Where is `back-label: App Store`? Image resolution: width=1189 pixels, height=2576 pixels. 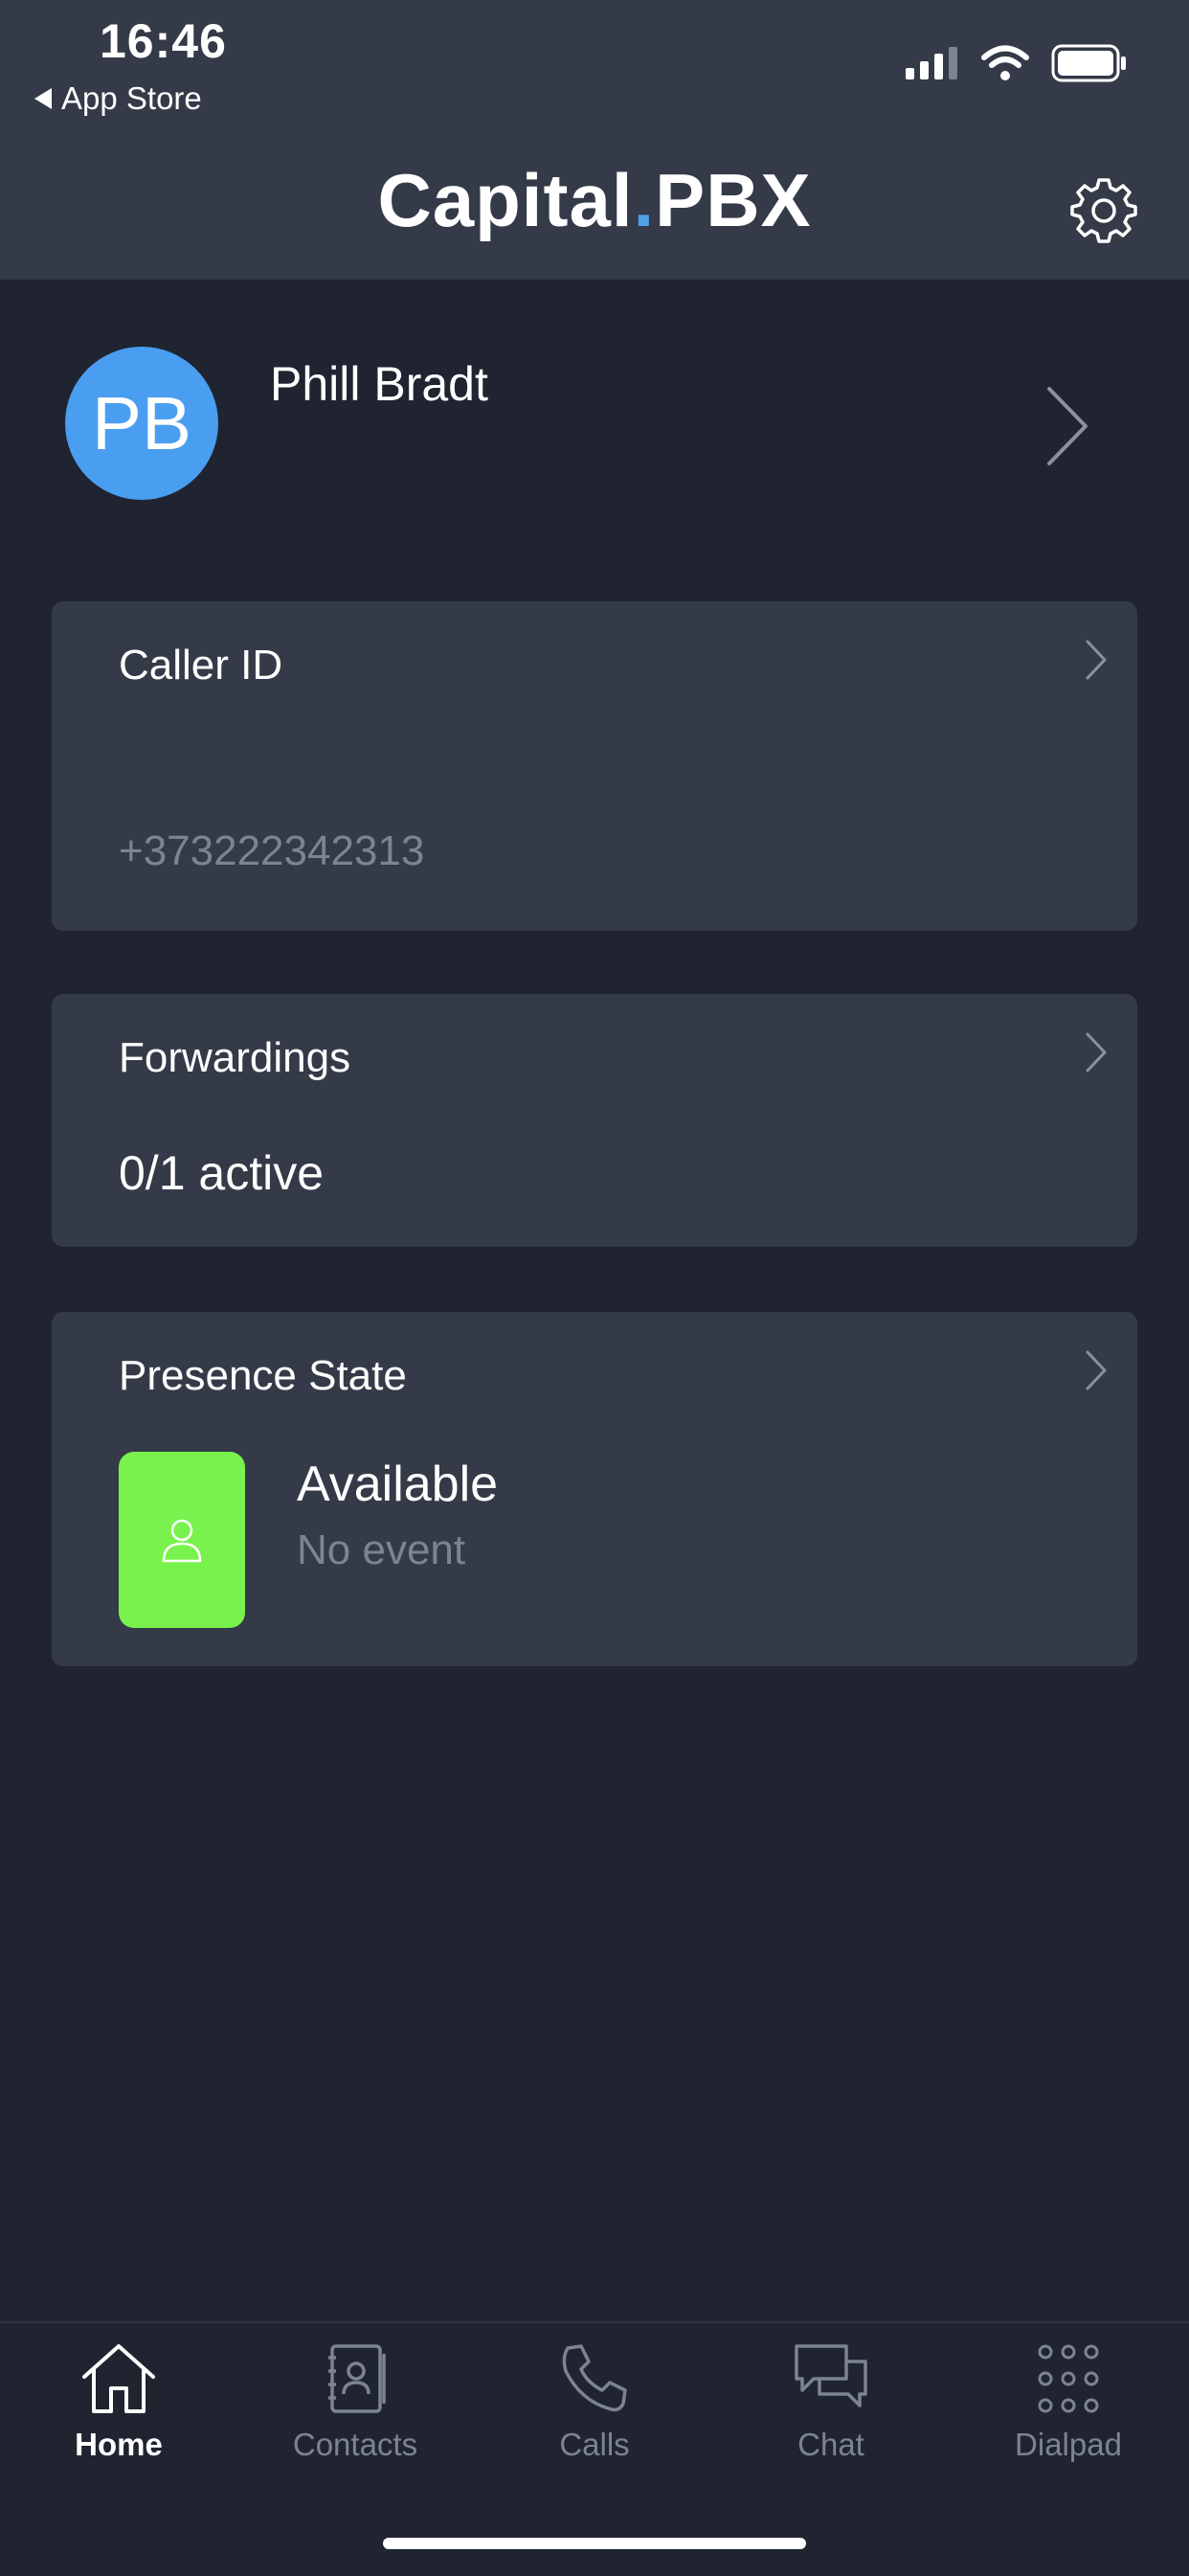 back-label: App Store is located at coordinates (131, 98).